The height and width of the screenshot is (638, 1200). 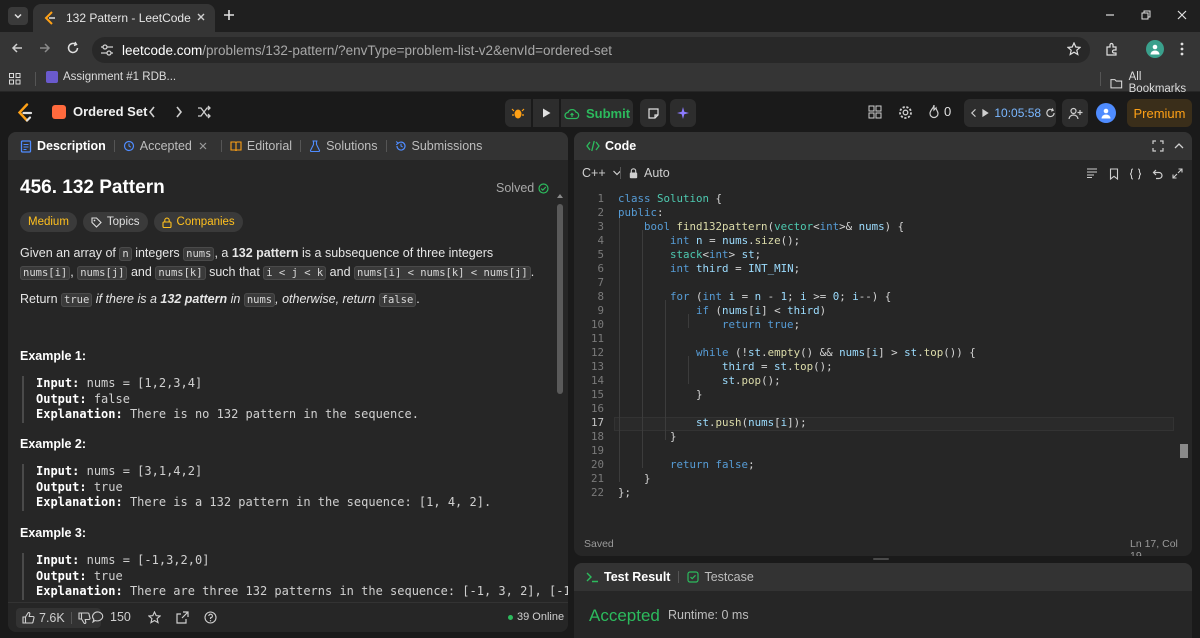 I want to click on panel-resize-handle, so click(x=881, y=559).